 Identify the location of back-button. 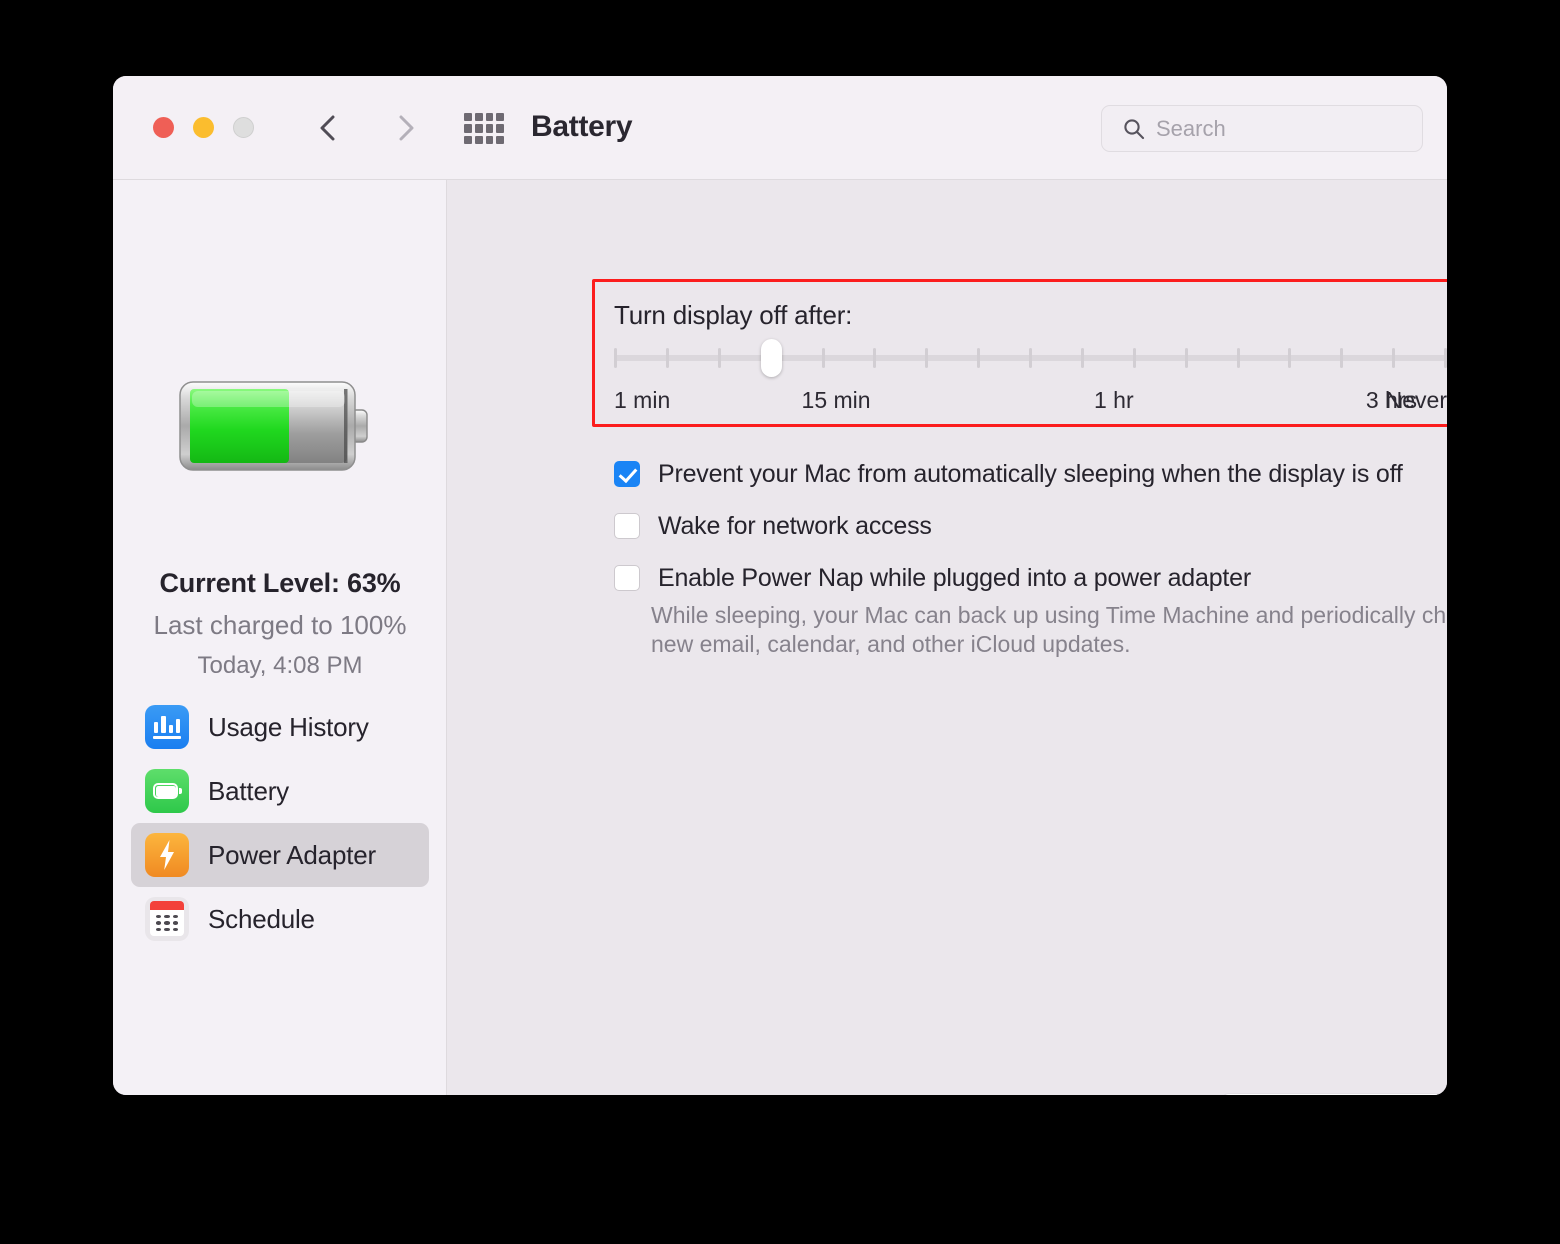
(328, 128).